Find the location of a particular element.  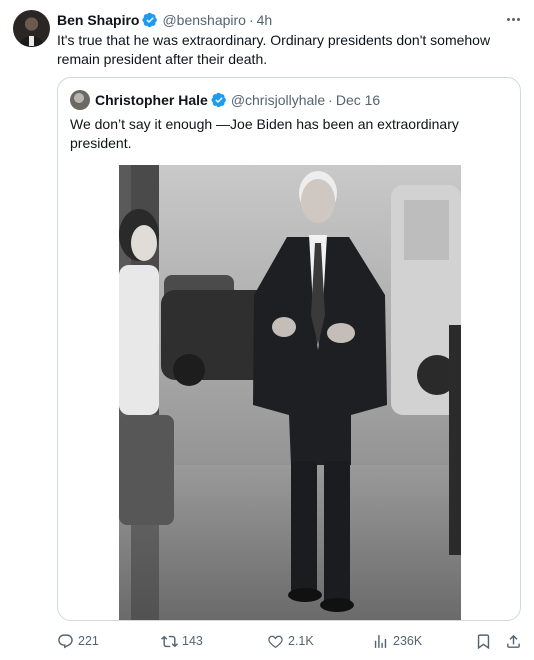

tweet-actions: 221 143 2.1K 236K is located at coordinates (290, 641).